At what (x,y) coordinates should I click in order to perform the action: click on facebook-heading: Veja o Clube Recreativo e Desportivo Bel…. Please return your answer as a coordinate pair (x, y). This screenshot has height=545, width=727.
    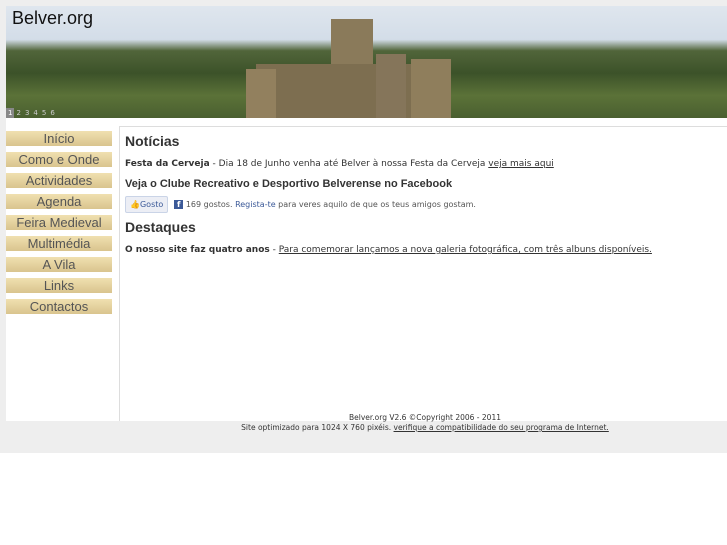
    Looking at the image, I should click on (289, 184).